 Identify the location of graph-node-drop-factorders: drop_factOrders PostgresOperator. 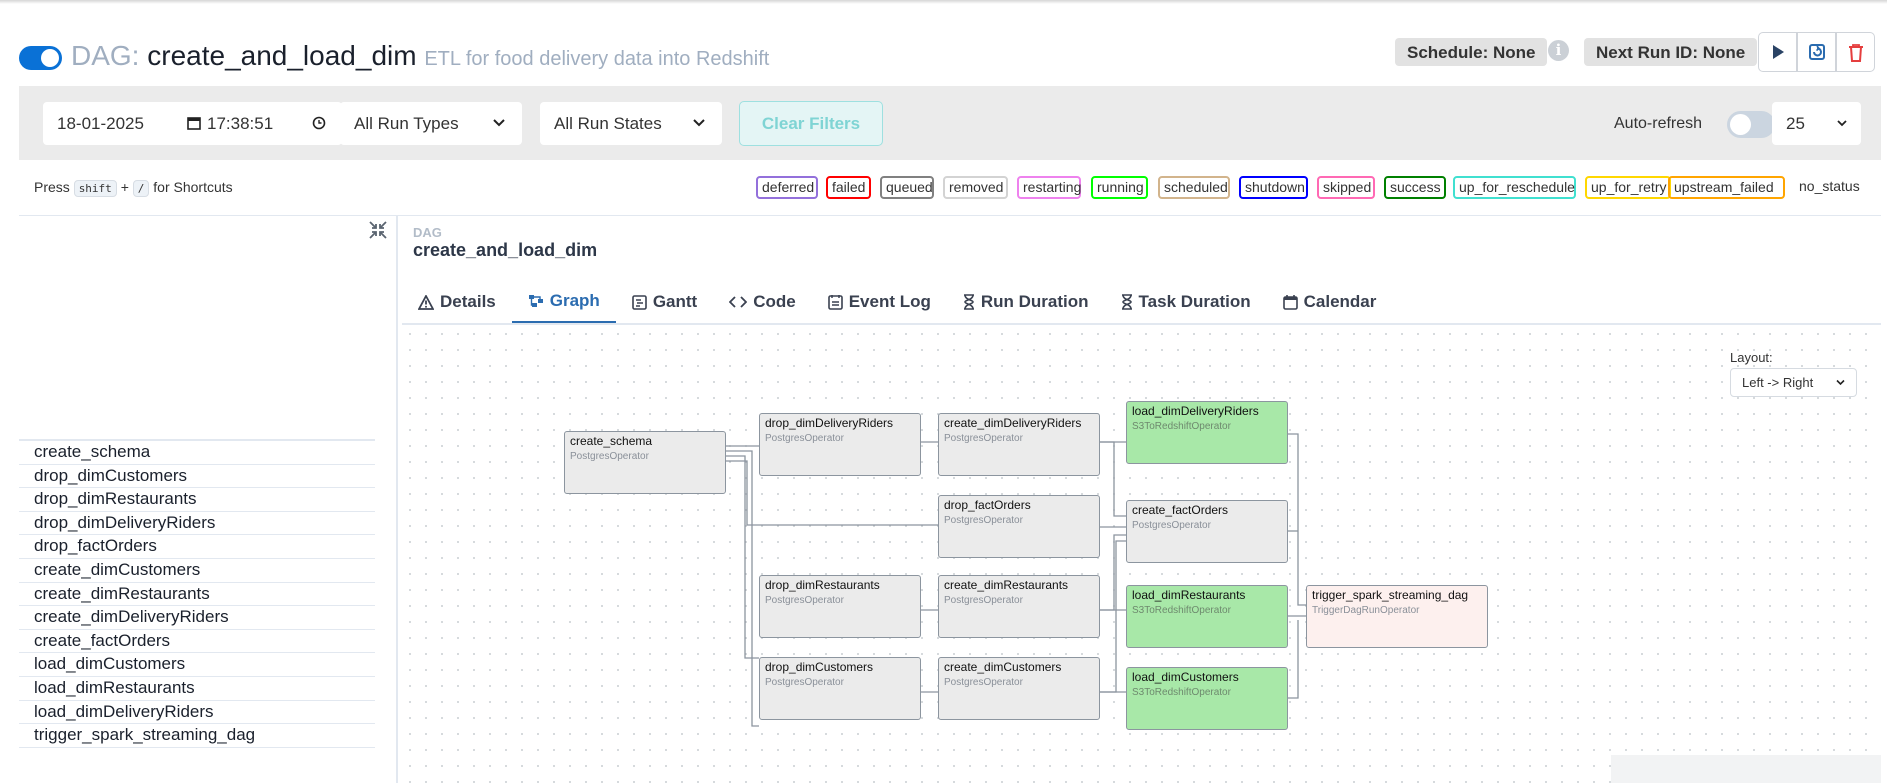
(1019, 526).